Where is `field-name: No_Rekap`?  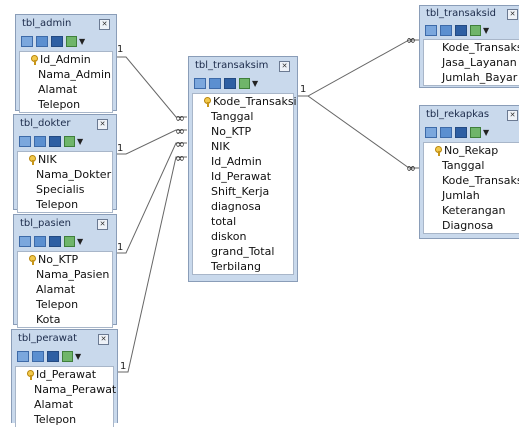 field-name: No_Rekap is located at coordinates (471, 150).